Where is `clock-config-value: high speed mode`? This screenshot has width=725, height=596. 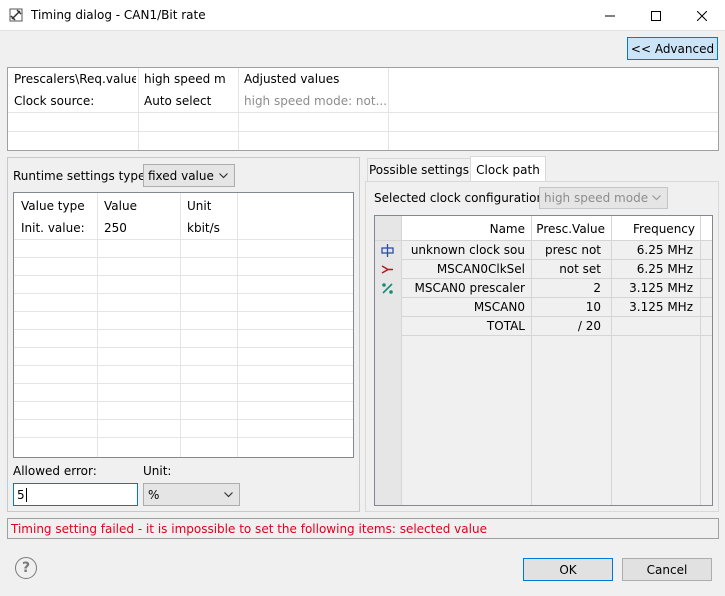
clock-config-value: high speed mode is located at coordinates (596, 198).